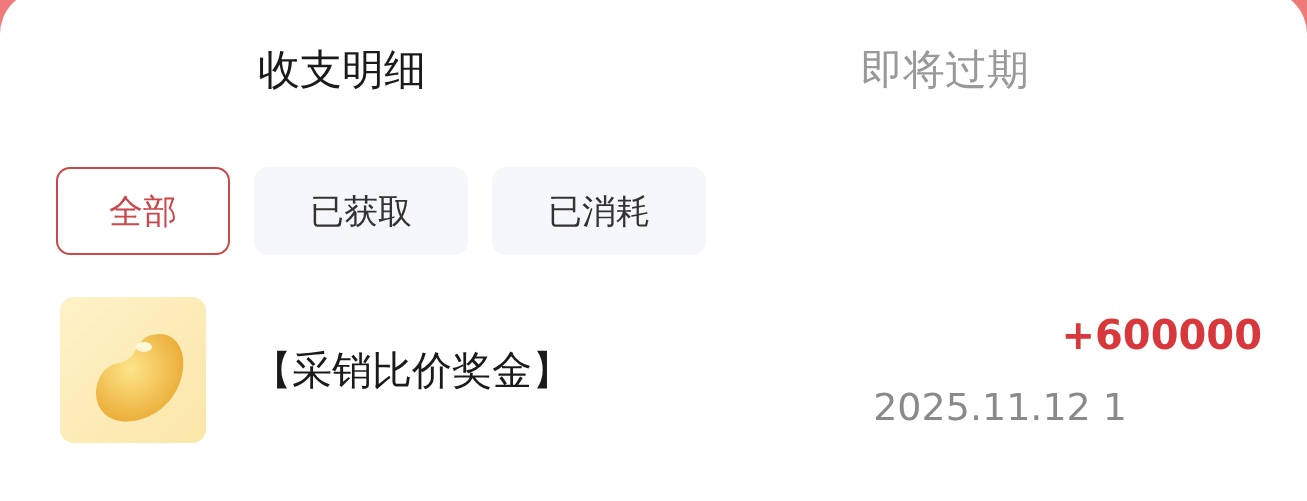  Describe the element at coordinates (412, 370) in the screenshot. I see `record-title: 【采销比价奖金】` at that location.